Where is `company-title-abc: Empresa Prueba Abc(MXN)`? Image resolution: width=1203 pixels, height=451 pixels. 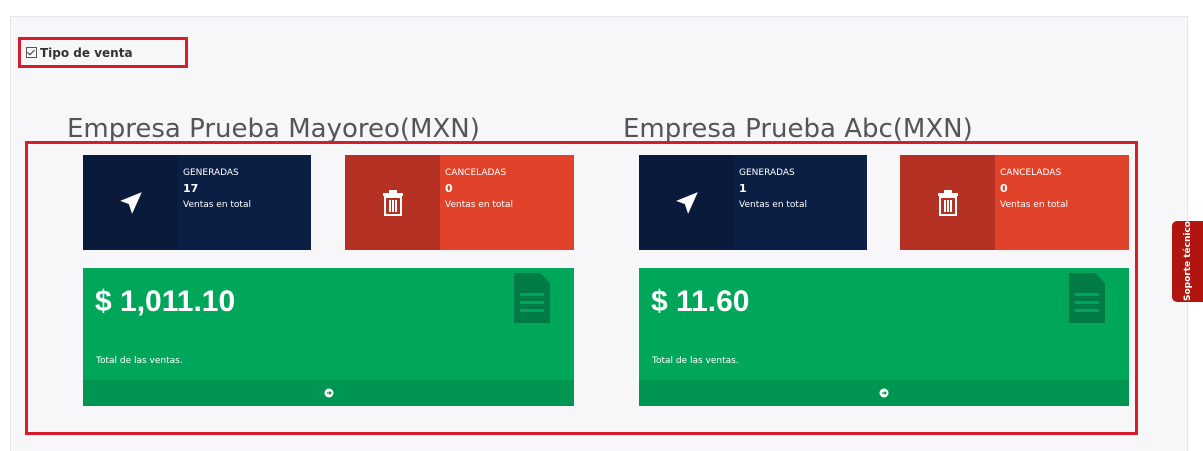 company-title-abc: Empresa Prueba Abc(MXN) is located at coordinates (798, 129).